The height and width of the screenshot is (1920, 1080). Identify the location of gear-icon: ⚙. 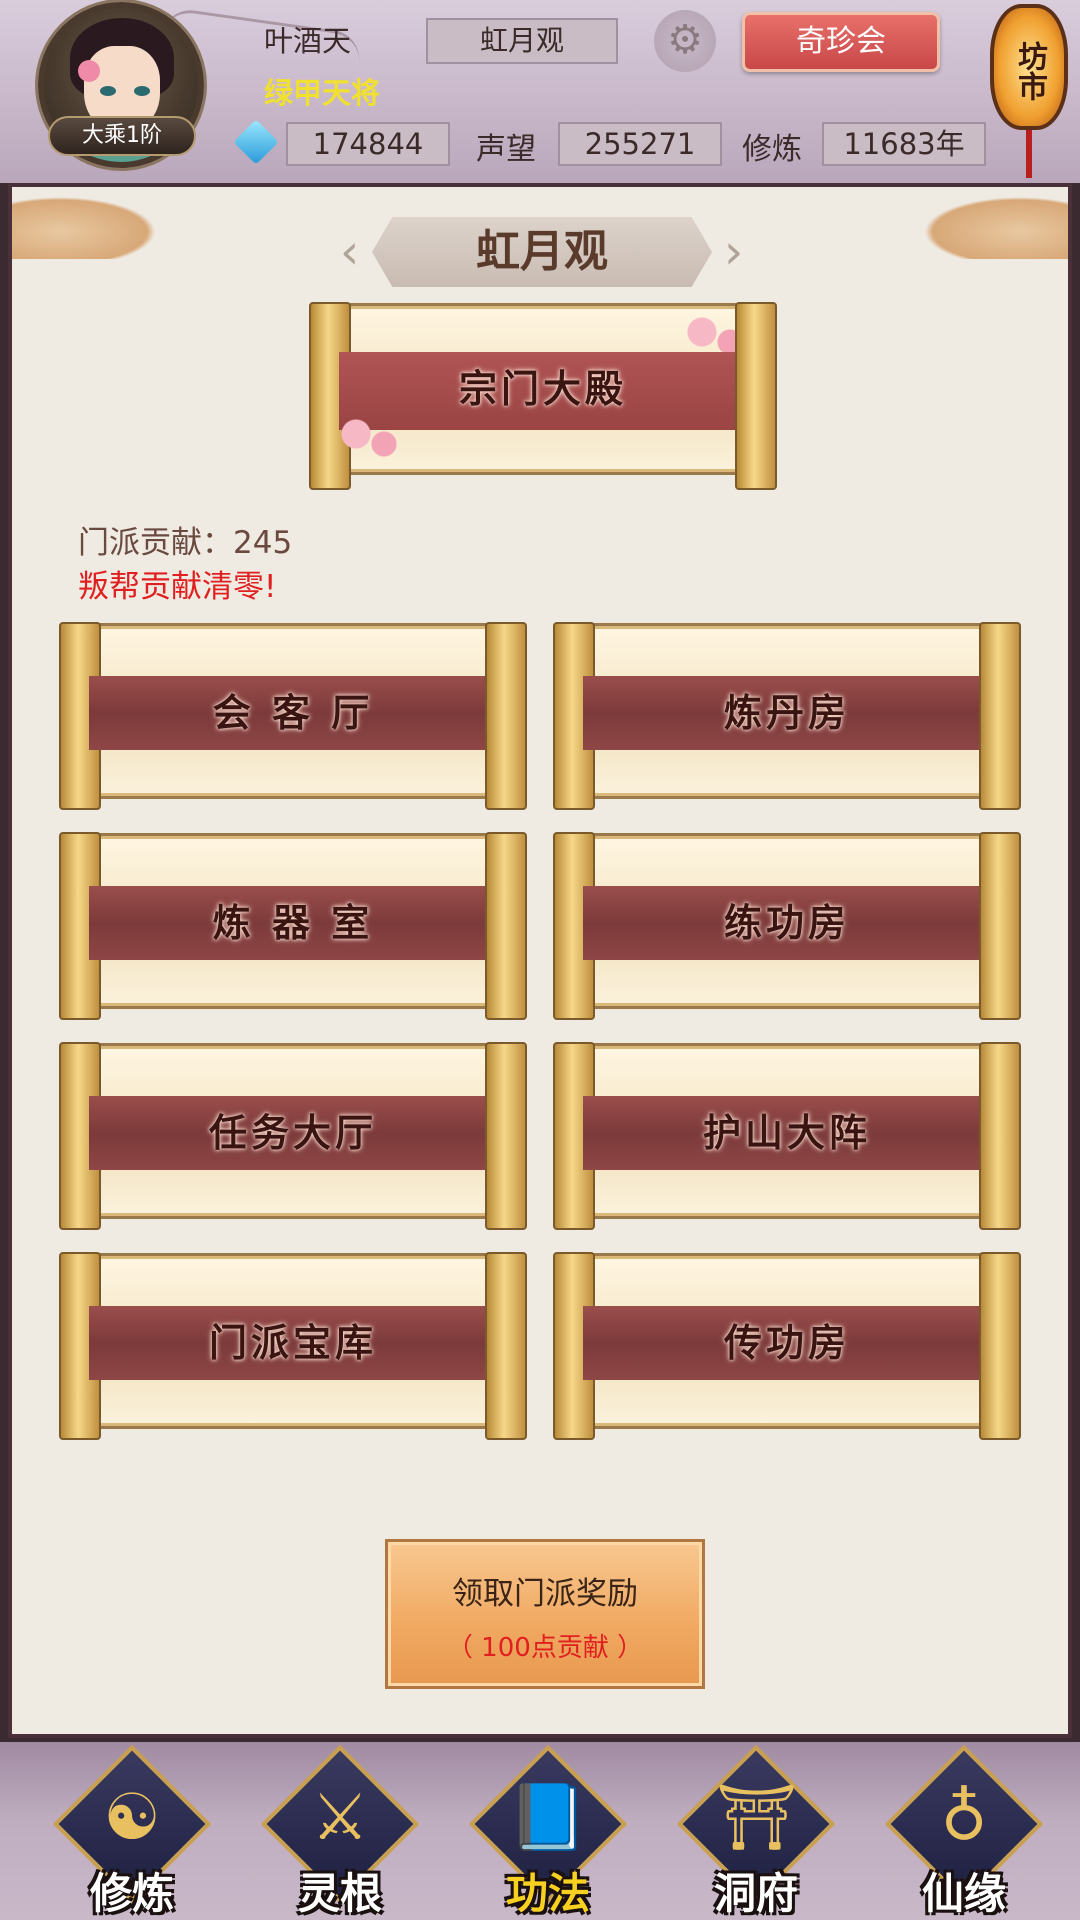
(685, 41).